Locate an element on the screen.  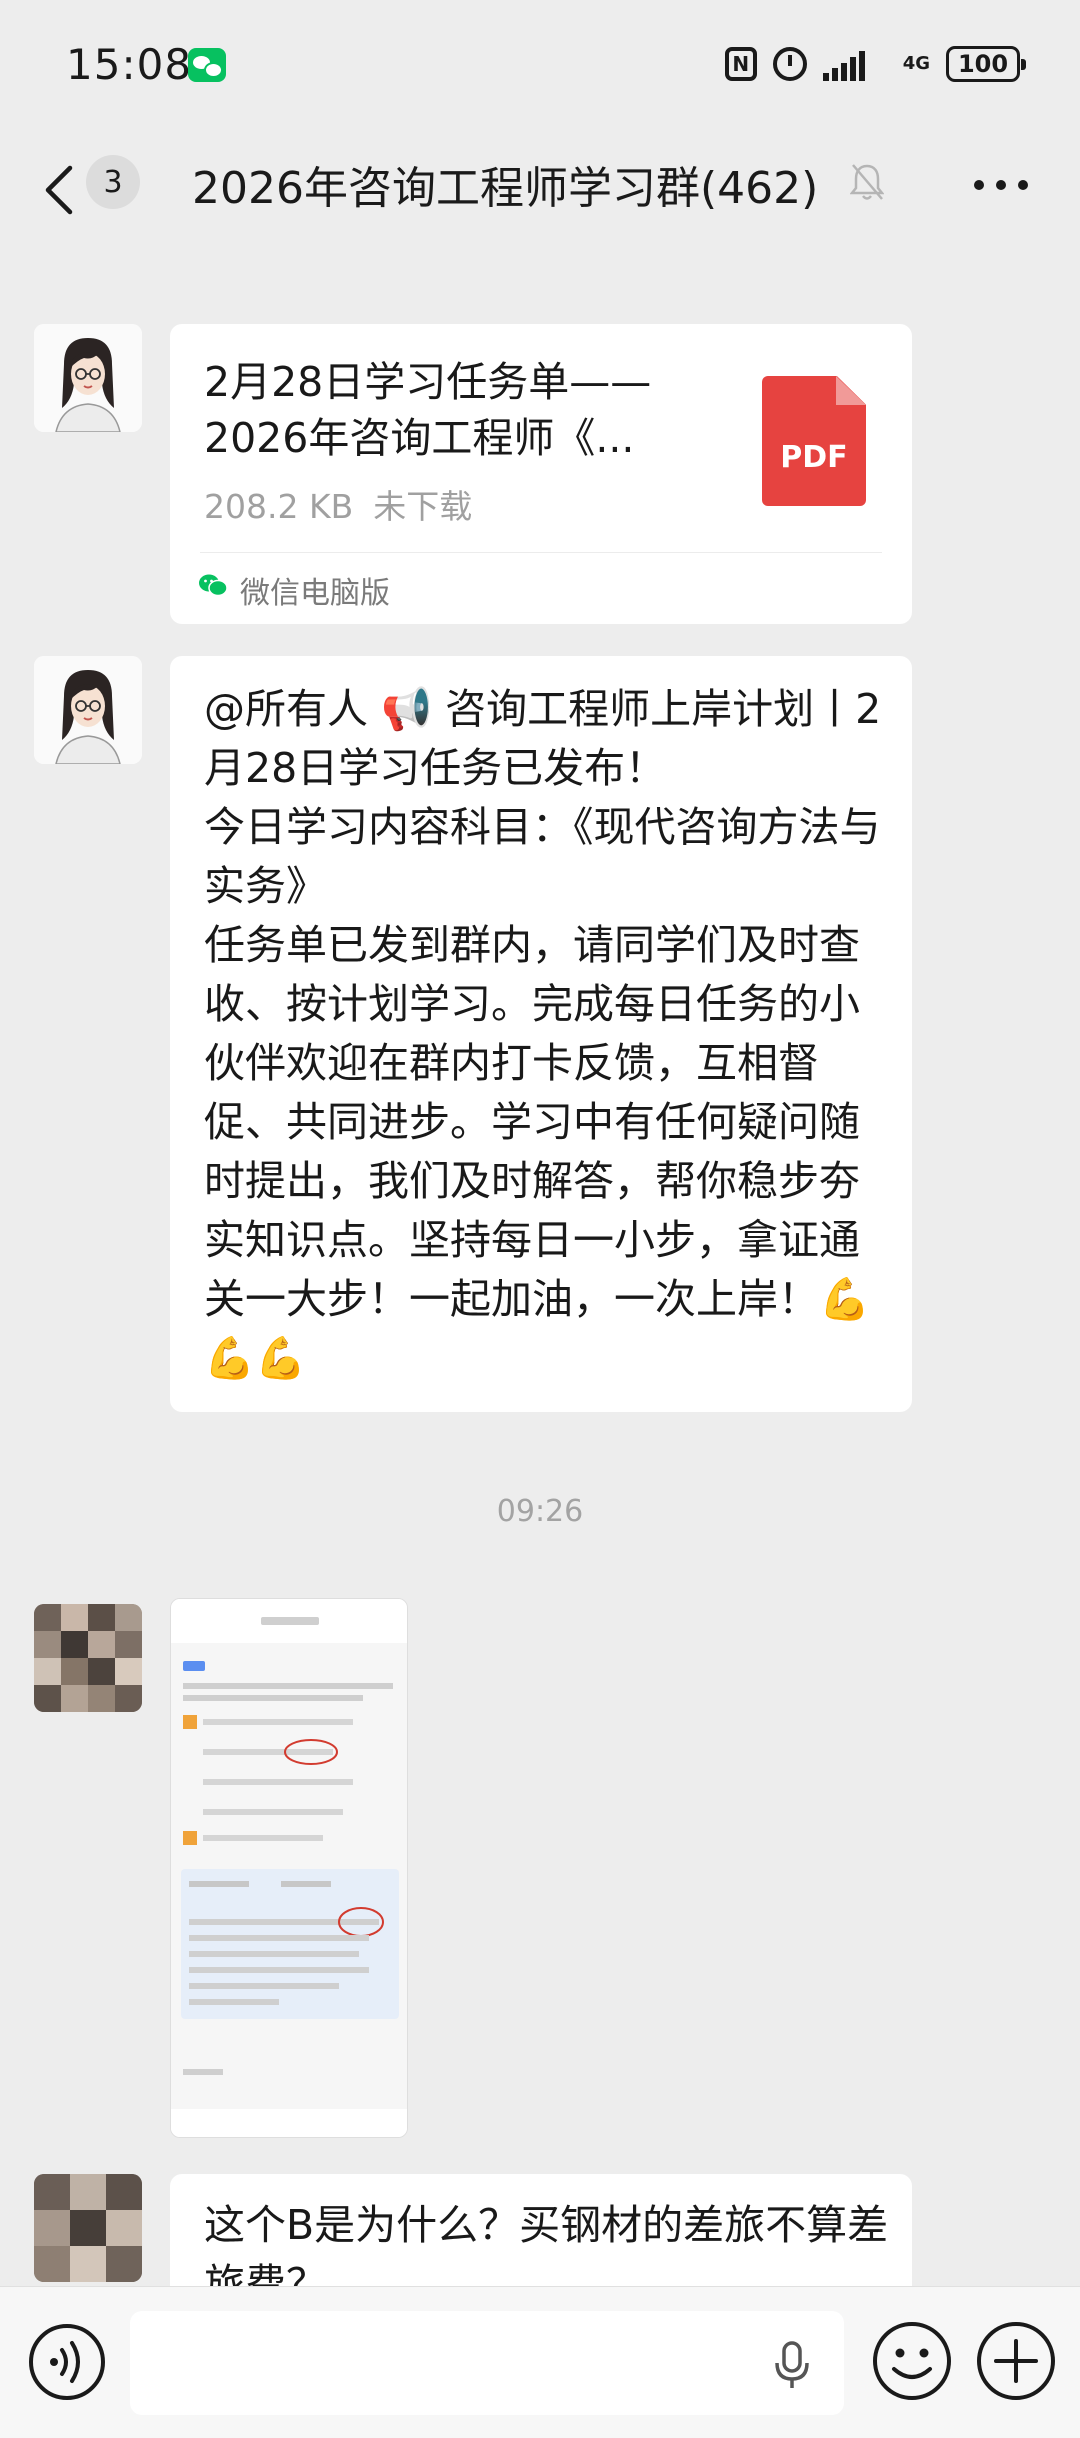
nfc-icon: N is located at coordinates (740, 64).